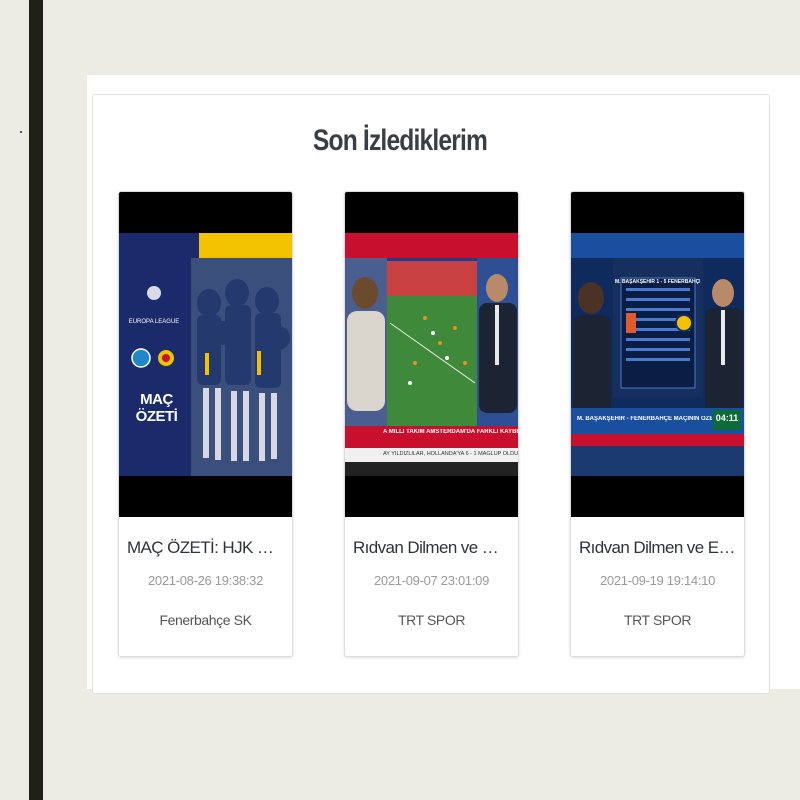  I want to click on video-thumbnail: EUROPA LEAGUE MAÇ ÖZETİ, so click(205, 354).